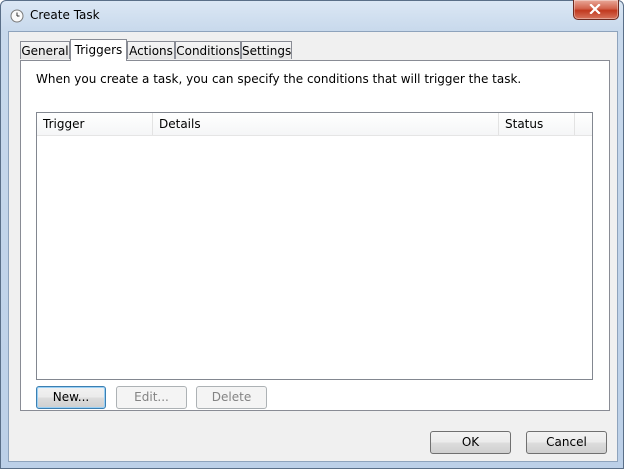  What do you see at coordinates (45, 50) in the screenshot?
I see `tab-general: General` at bounding box center [45, 50].